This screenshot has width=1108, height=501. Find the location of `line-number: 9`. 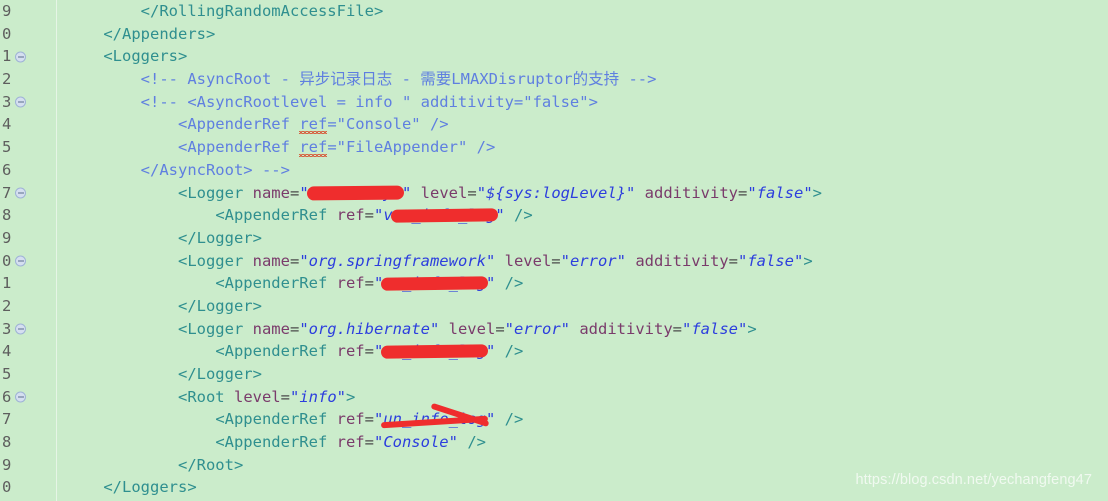

line-number: 9 is located at coordinates (28, 238).